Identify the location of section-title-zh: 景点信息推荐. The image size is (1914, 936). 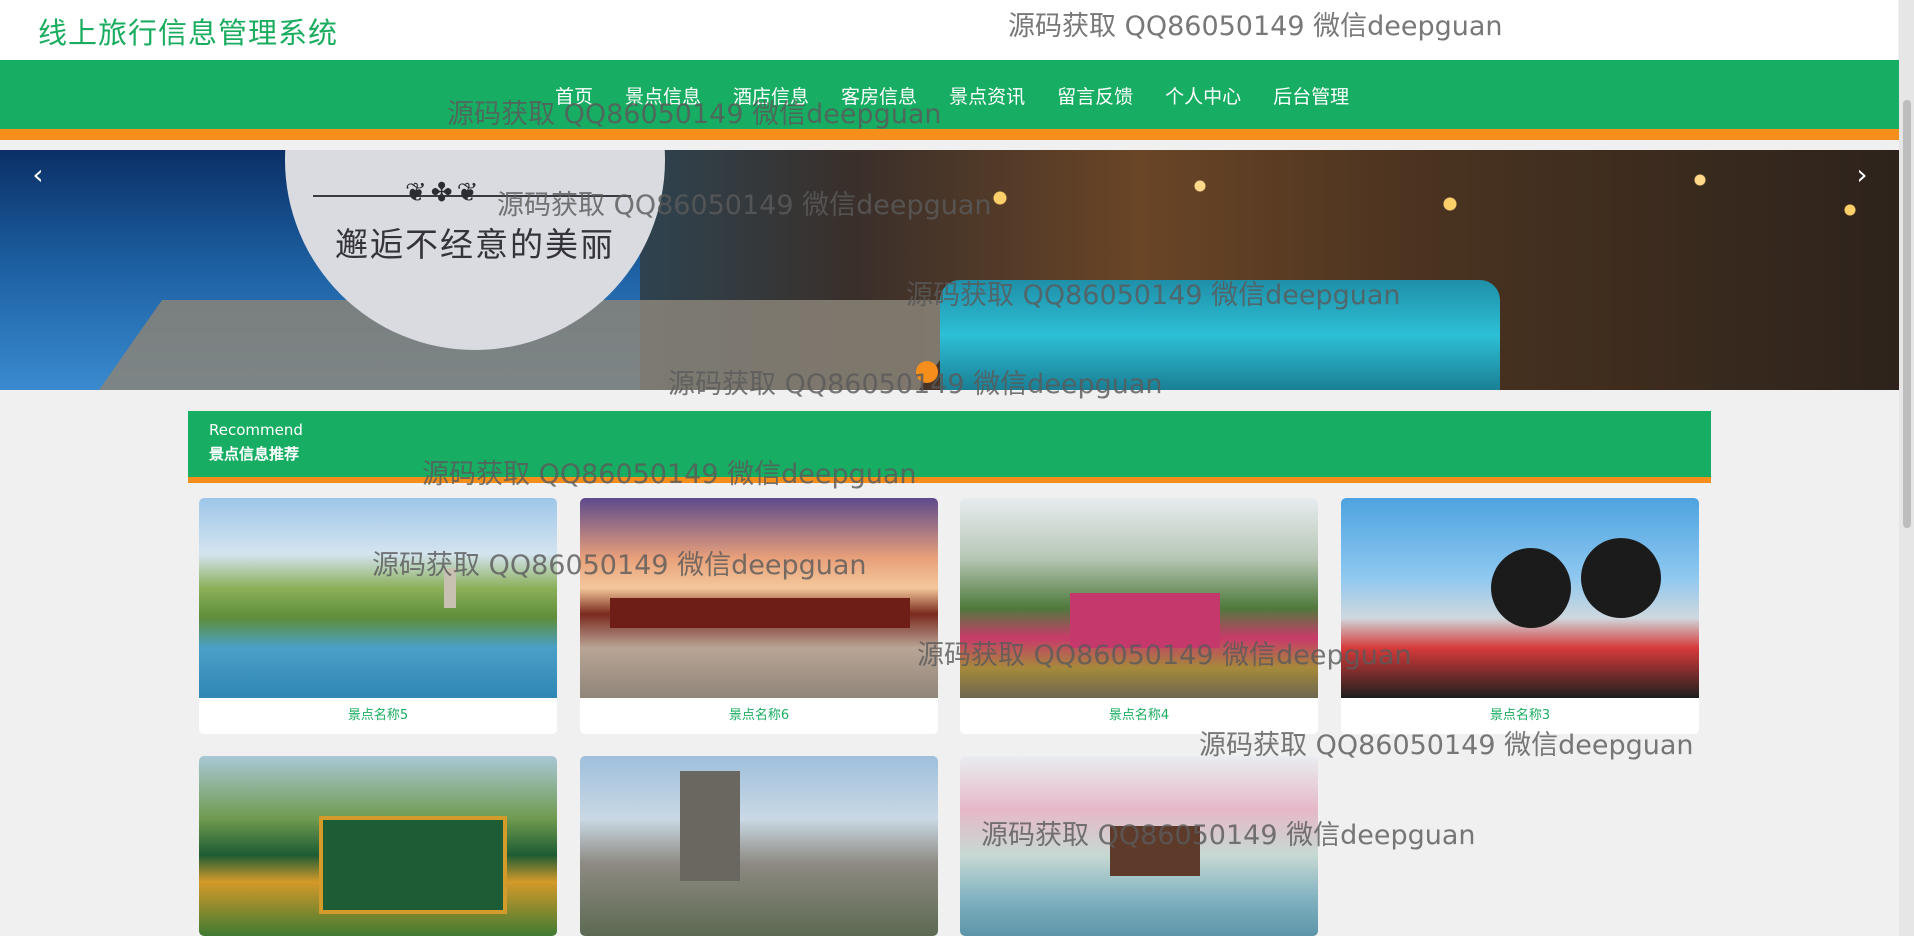
(254, 454).